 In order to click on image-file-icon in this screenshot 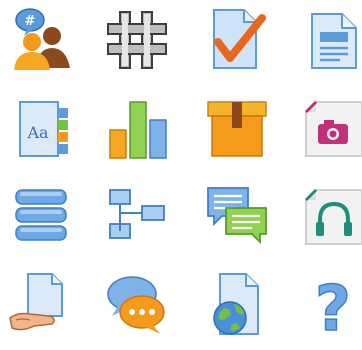, I will do `click(331, 129)`.